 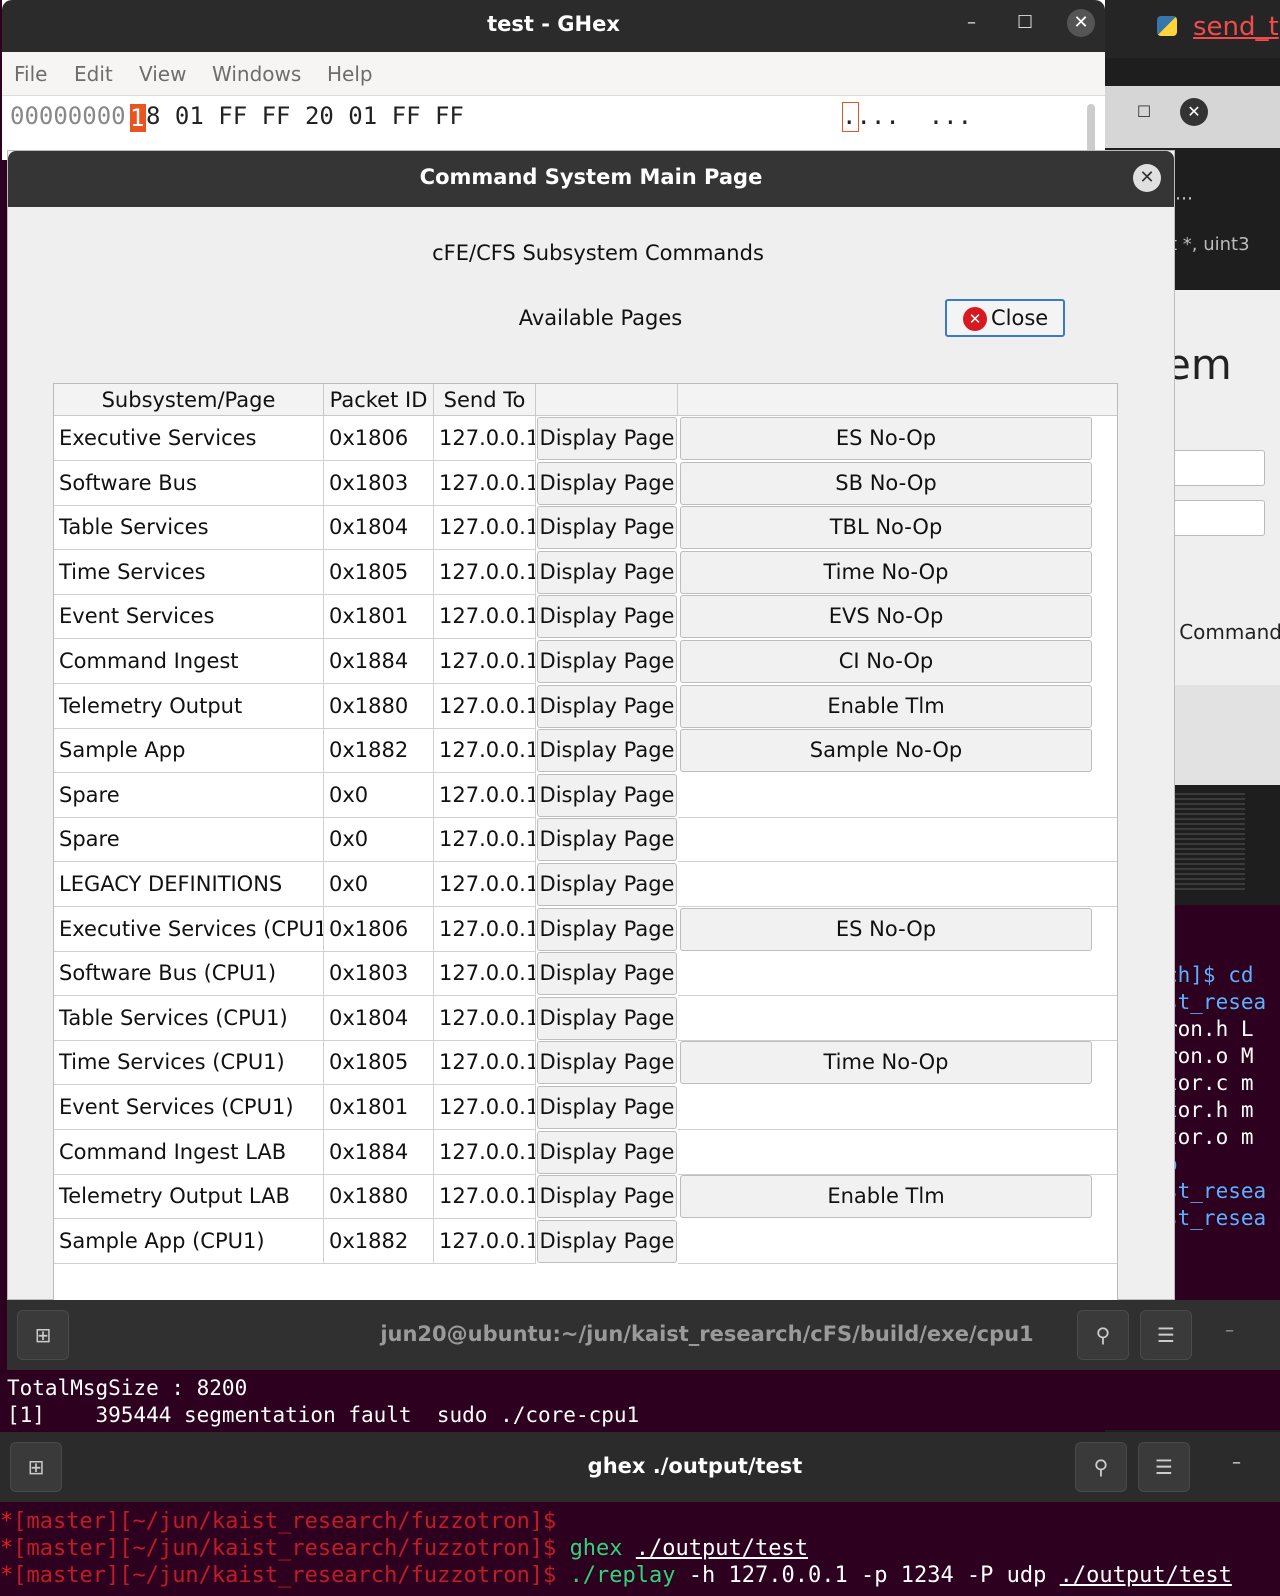 What do you see at coordinates (189, 400) in the screenshot?
I see `column-header-subsystem: Subsystem/Page` at bounding box center [189, 400].